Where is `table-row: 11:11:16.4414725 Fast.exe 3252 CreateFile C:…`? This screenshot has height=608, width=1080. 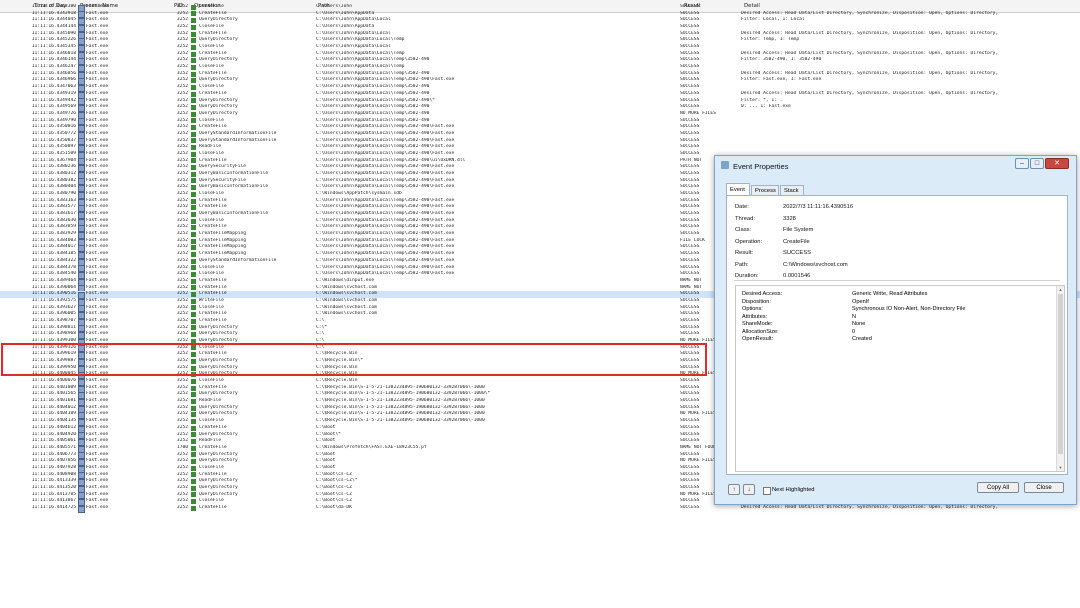
table-row: 11:11:16.4414725 Fast.exe 3252 CreateFile C:… is located at coordinates (540, 509).